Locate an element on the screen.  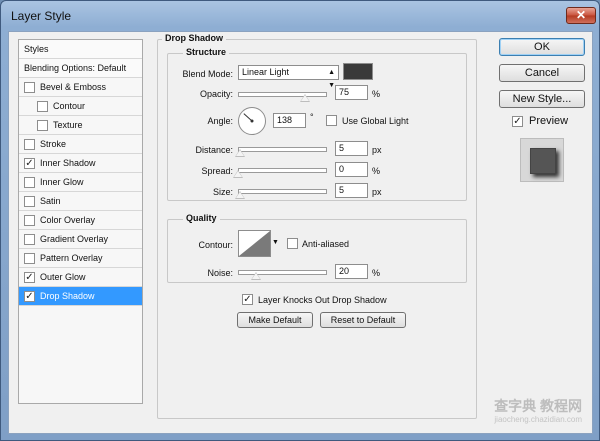
size-unit: px is located at coordinates (377, 192).